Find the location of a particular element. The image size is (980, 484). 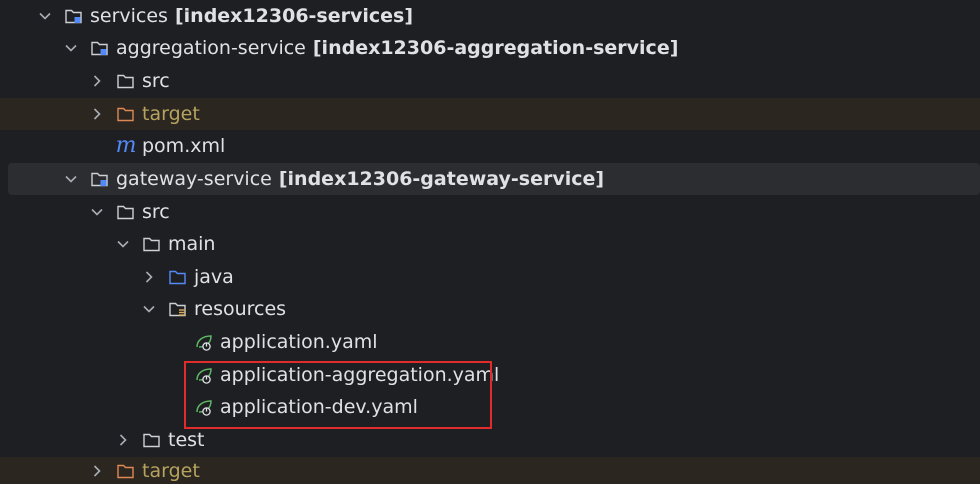

tree-row-label: test is located at coordinates (186, 440).